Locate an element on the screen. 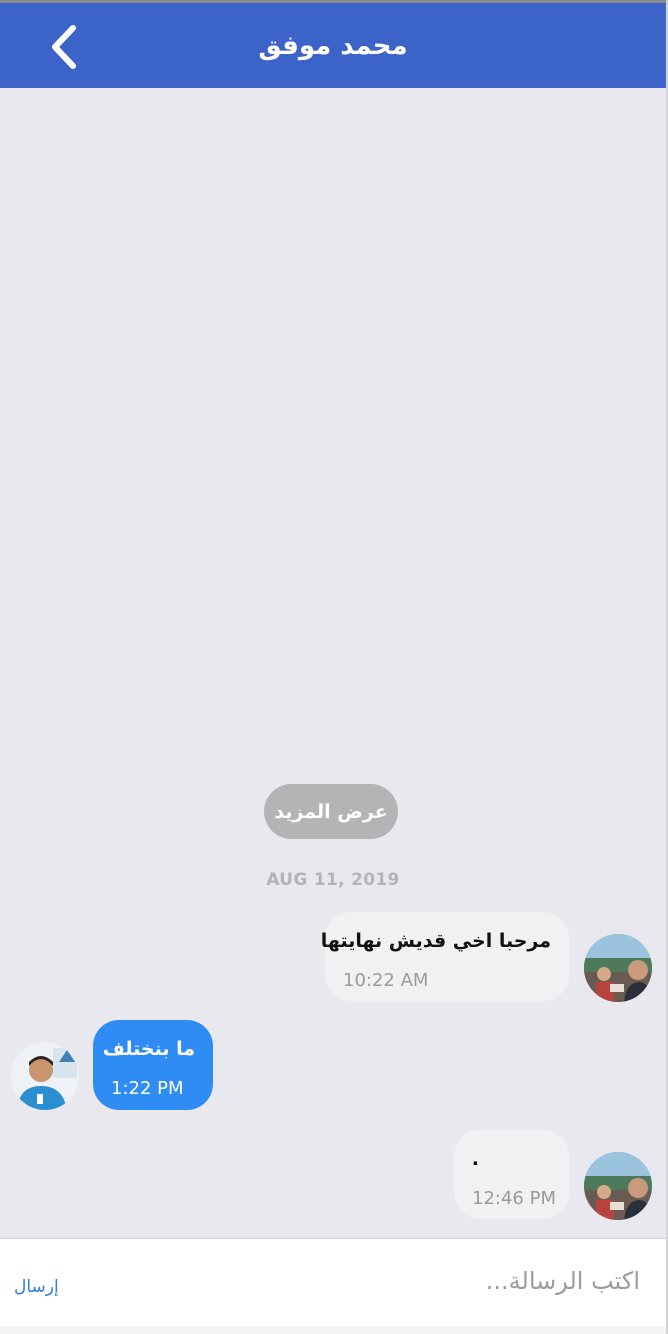 The width and height of the screenshot is (668, 1334). load-more-button: عرض المزيد is located at coordinates (331, 811).